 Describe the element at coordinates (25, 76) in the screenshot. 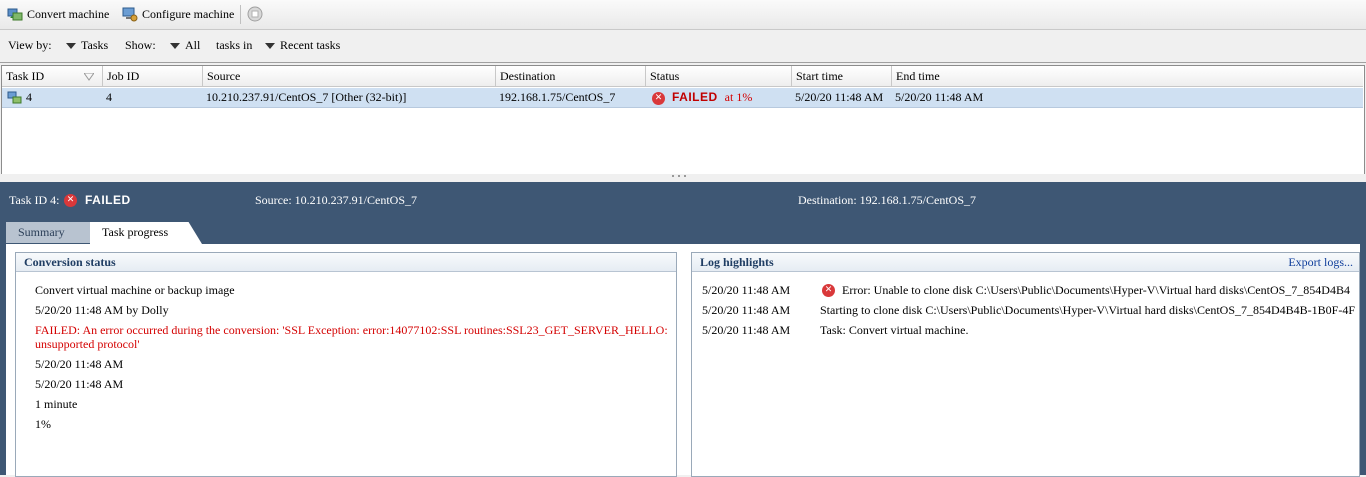

I see `column-header-label: Task ID` at that location.